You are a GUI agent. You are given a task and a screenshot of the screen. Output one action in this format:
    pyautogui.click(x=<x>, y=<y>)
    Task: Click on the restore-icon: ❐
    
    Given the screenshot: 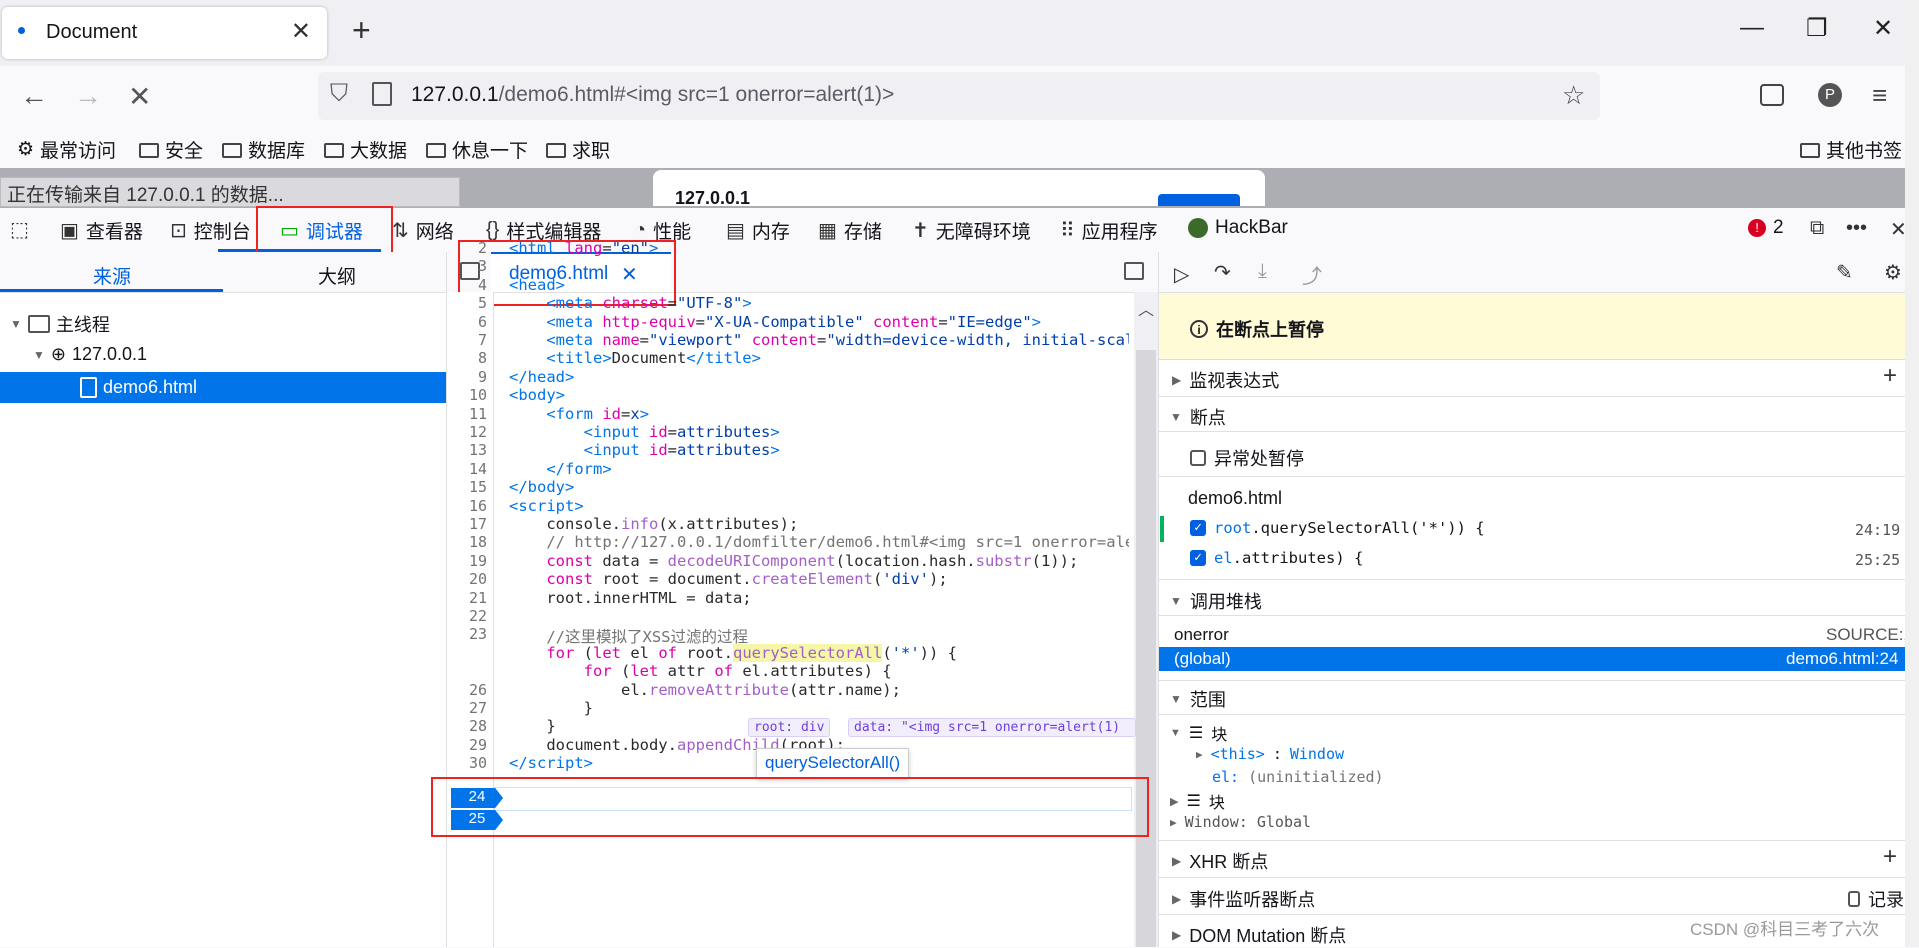 What is the action you would take?
    pyautogui.click(x=1817, y=28)
    